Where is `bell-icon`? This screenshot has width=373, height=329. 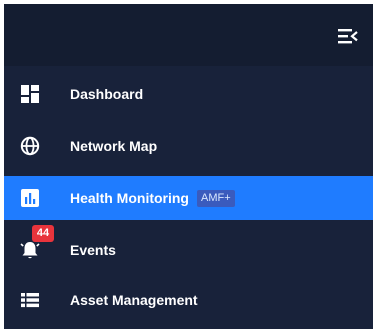 bell-icon is located at coordinates (30, 250).